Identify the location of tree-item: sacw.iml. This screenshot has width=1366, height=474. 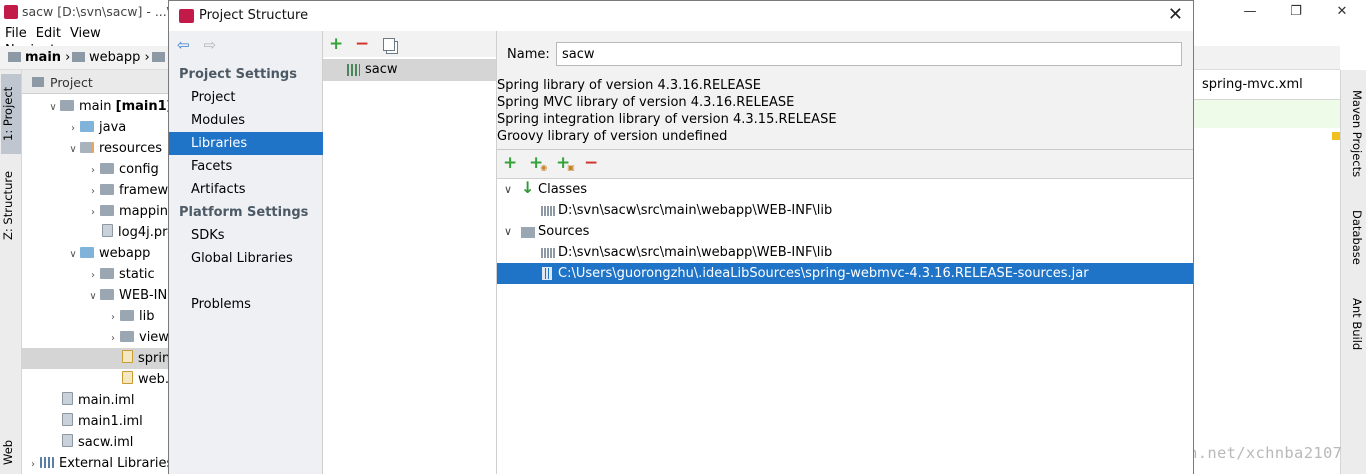
(95, 442).